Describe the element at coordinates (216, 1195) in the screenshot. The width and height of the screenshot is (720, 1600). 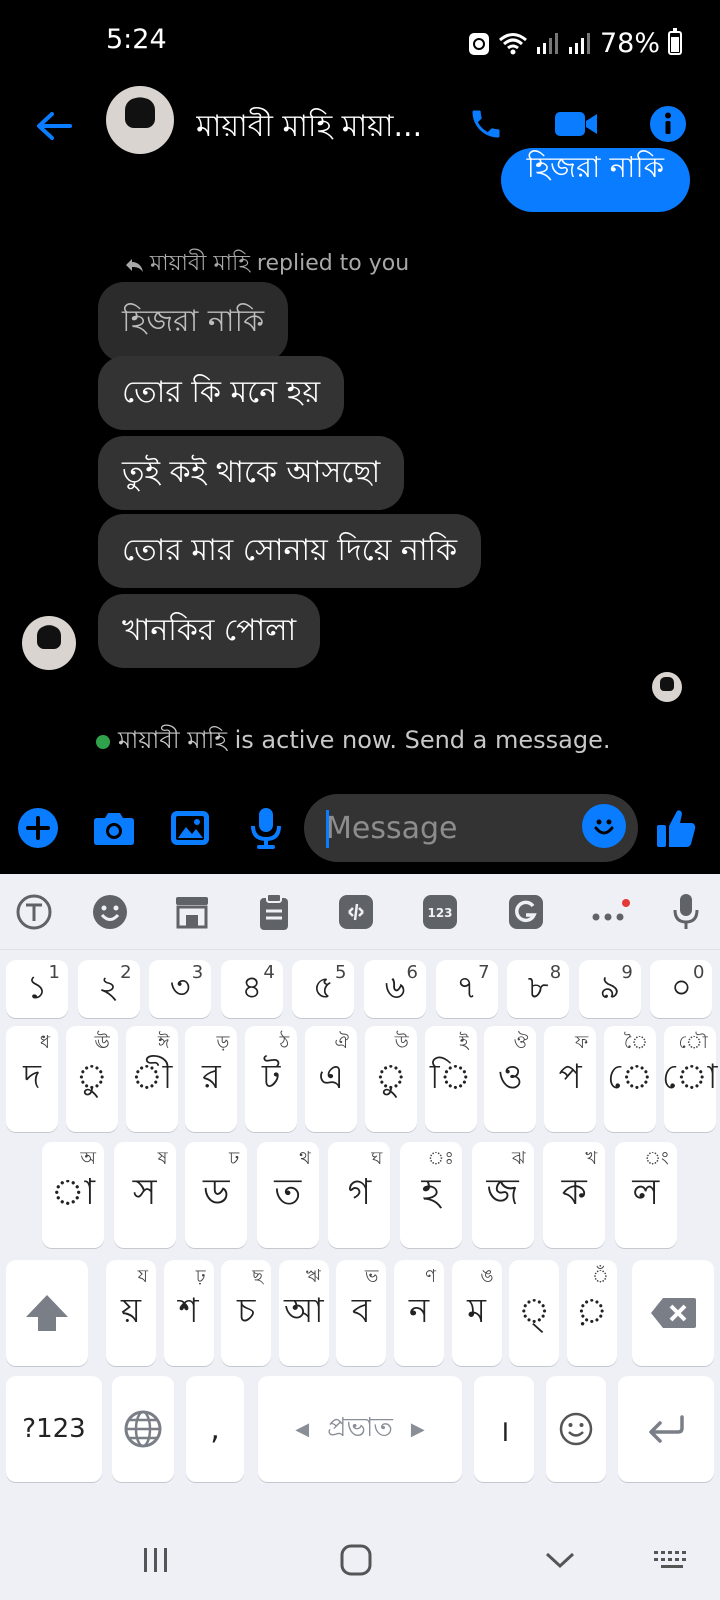
I see `key: ডঢ` at that location.